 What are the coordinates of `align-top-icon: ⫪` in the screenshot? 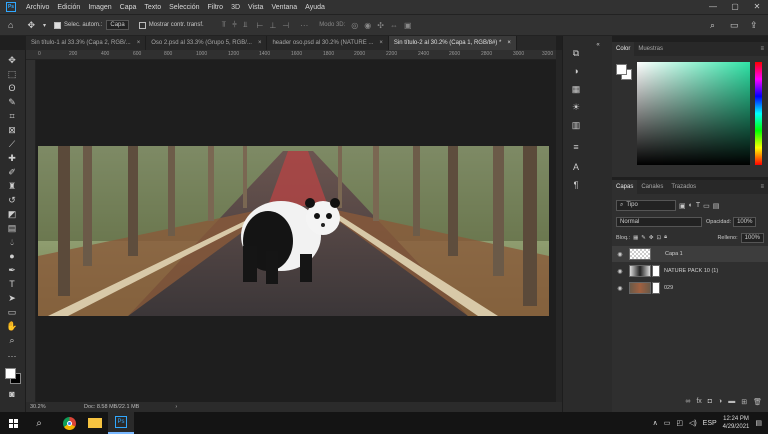 It's located at (224, 25).